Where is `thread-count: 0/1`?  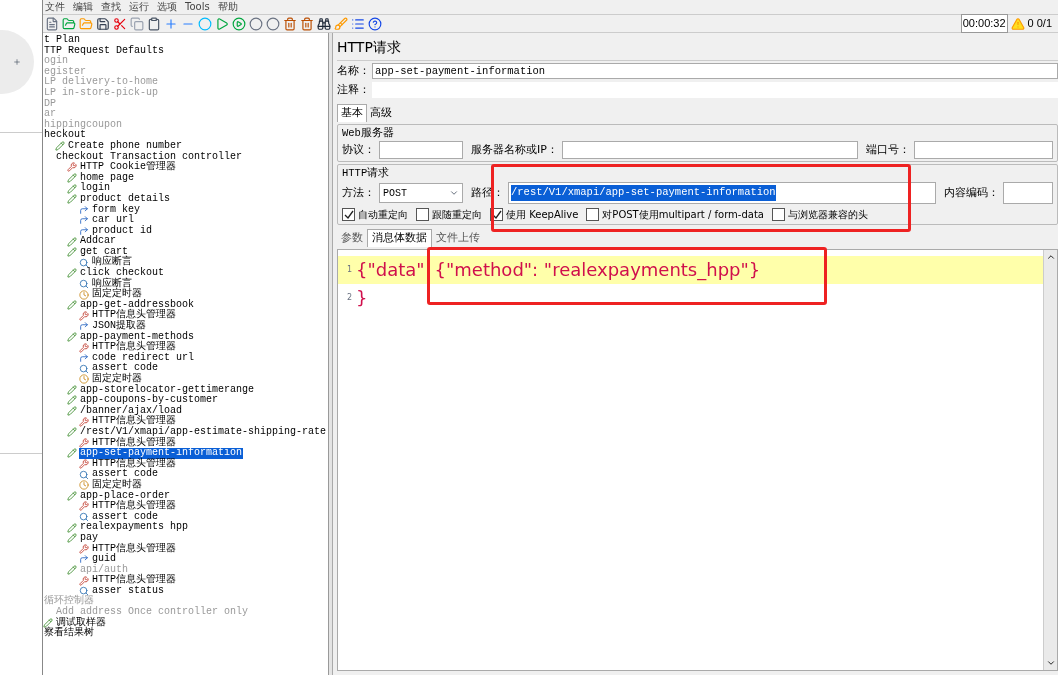 thread-count: 0/1 is located at coordinates (1044, 24).